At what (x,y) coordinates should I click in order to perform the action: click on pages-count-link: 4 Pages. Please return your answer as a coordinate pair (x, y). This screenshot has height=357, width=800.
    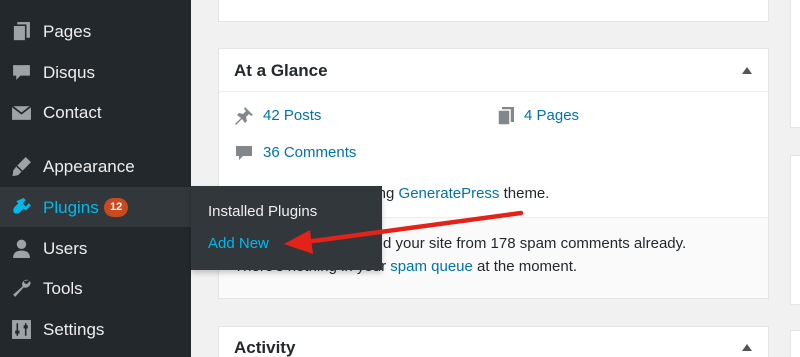
    Looking at the image, I should click on (551, 116).